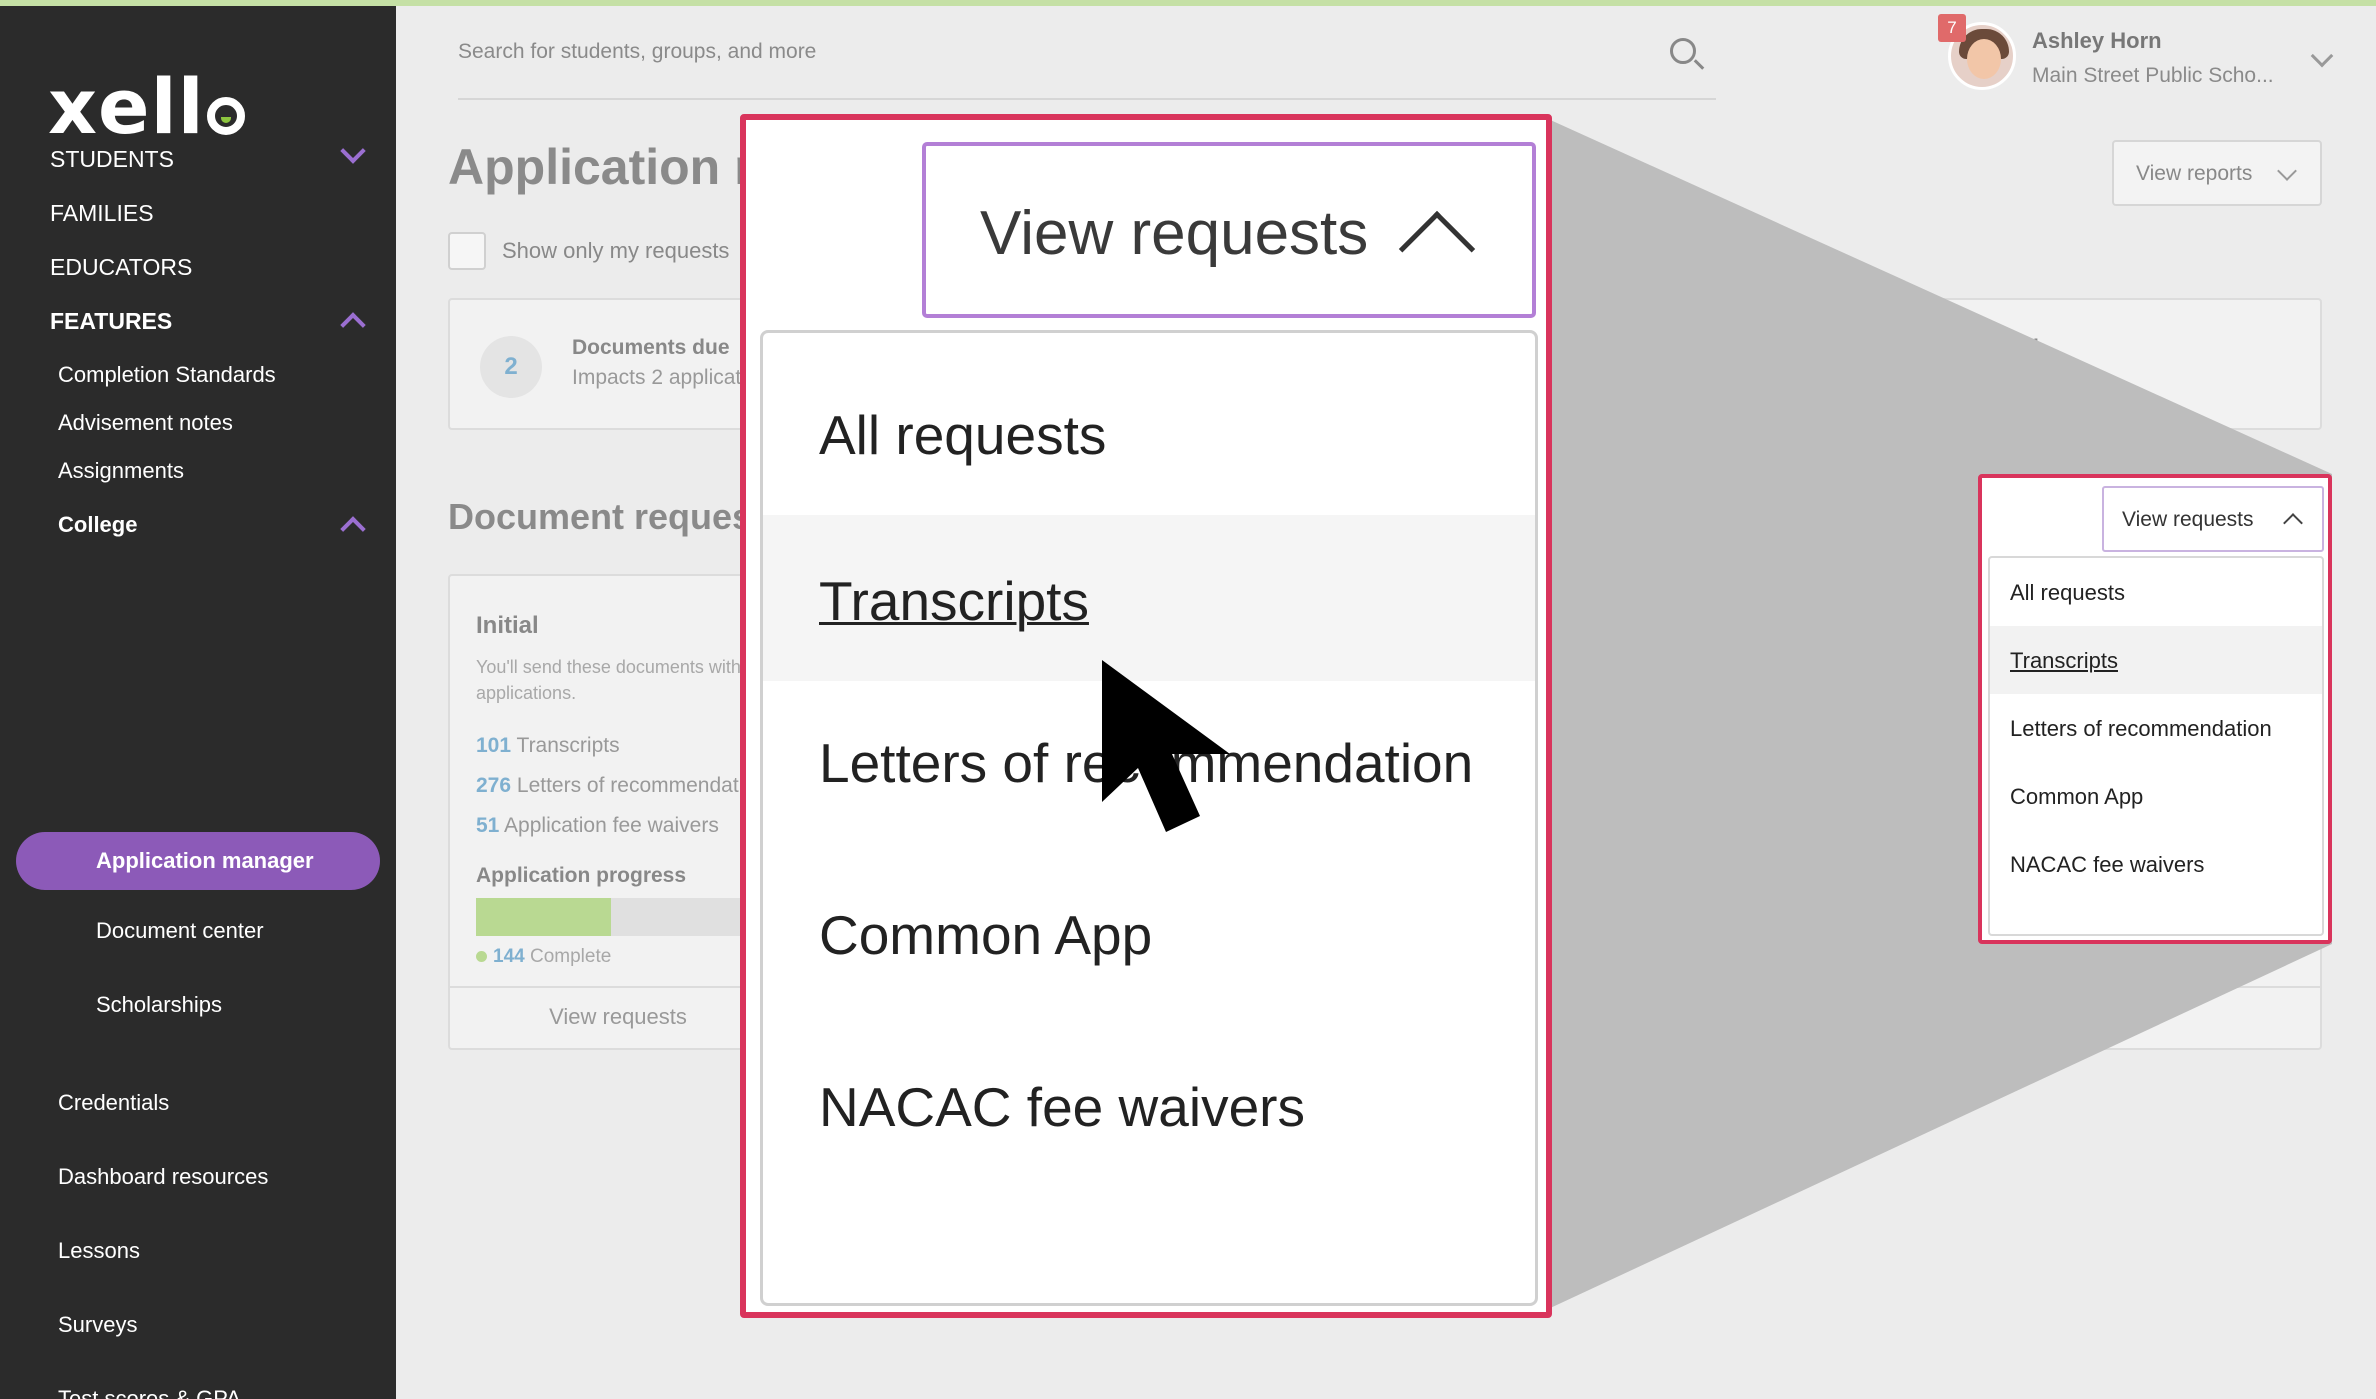  I want to click on column-card-middle: ear grades 7 Incomplete, so click(1616, 812).